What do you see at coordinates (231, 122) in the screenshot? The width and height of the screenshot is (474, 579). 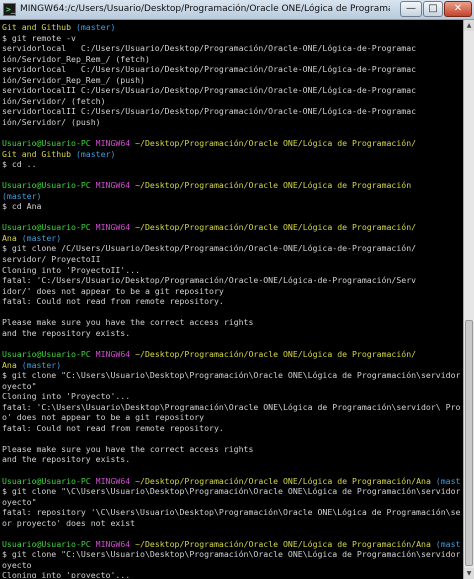 I see `terminal-line: ión/Servidor/ (push)` at bounding box center [231, 122].